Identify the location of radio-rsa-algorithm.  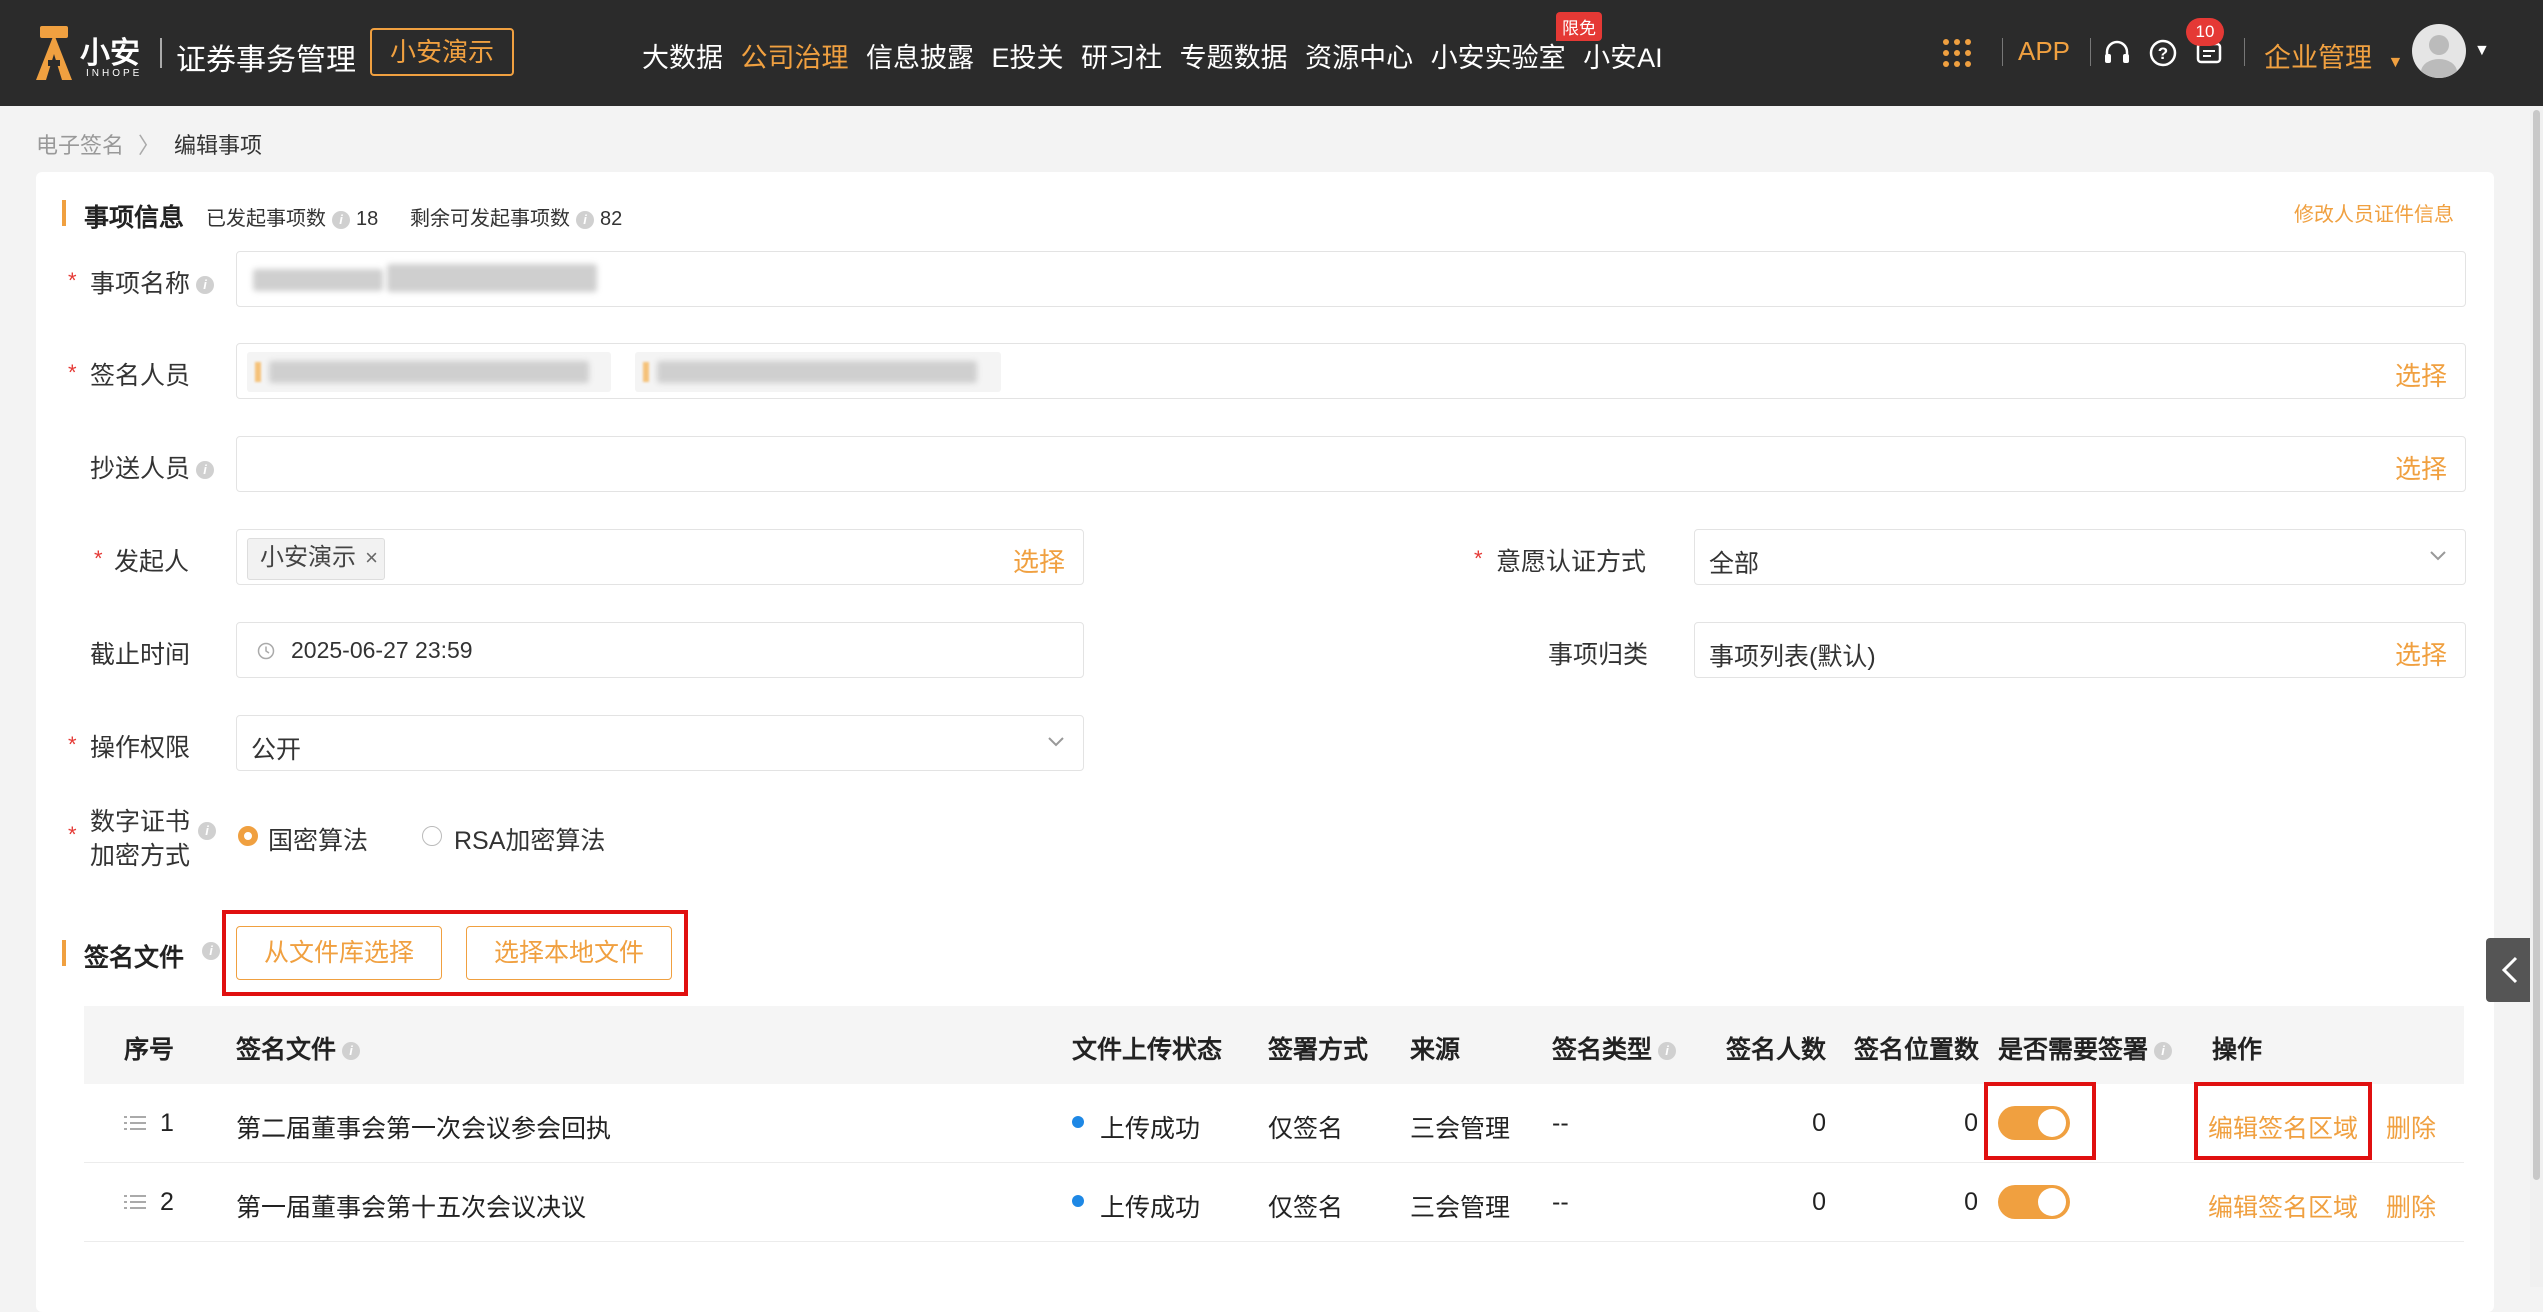
(432, 836).